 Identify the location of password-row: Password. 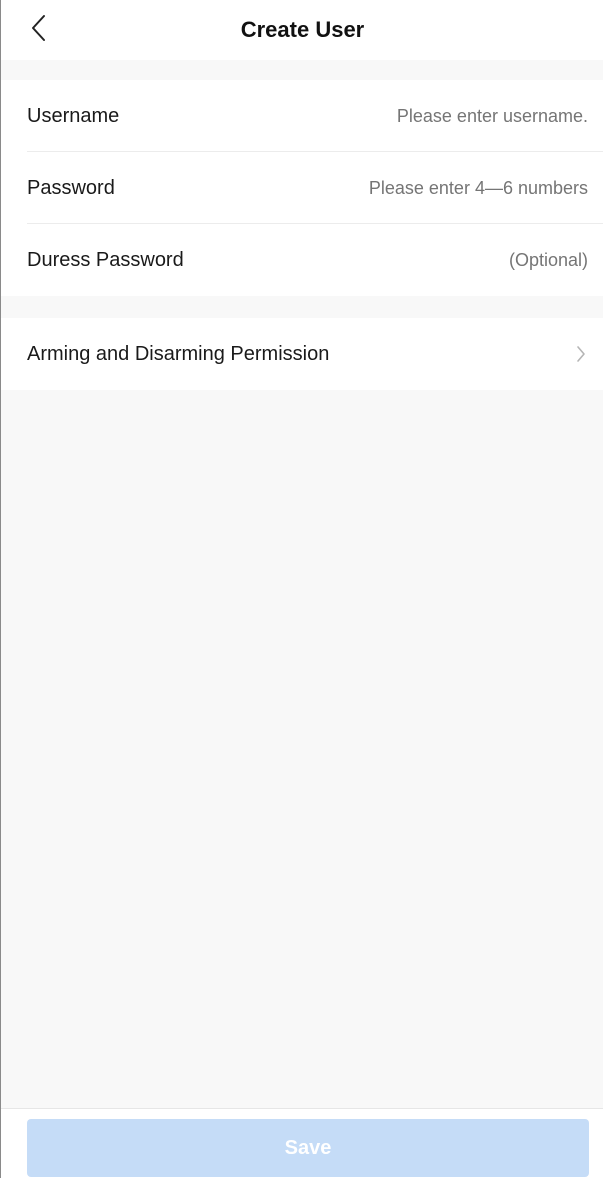
(302, 188).